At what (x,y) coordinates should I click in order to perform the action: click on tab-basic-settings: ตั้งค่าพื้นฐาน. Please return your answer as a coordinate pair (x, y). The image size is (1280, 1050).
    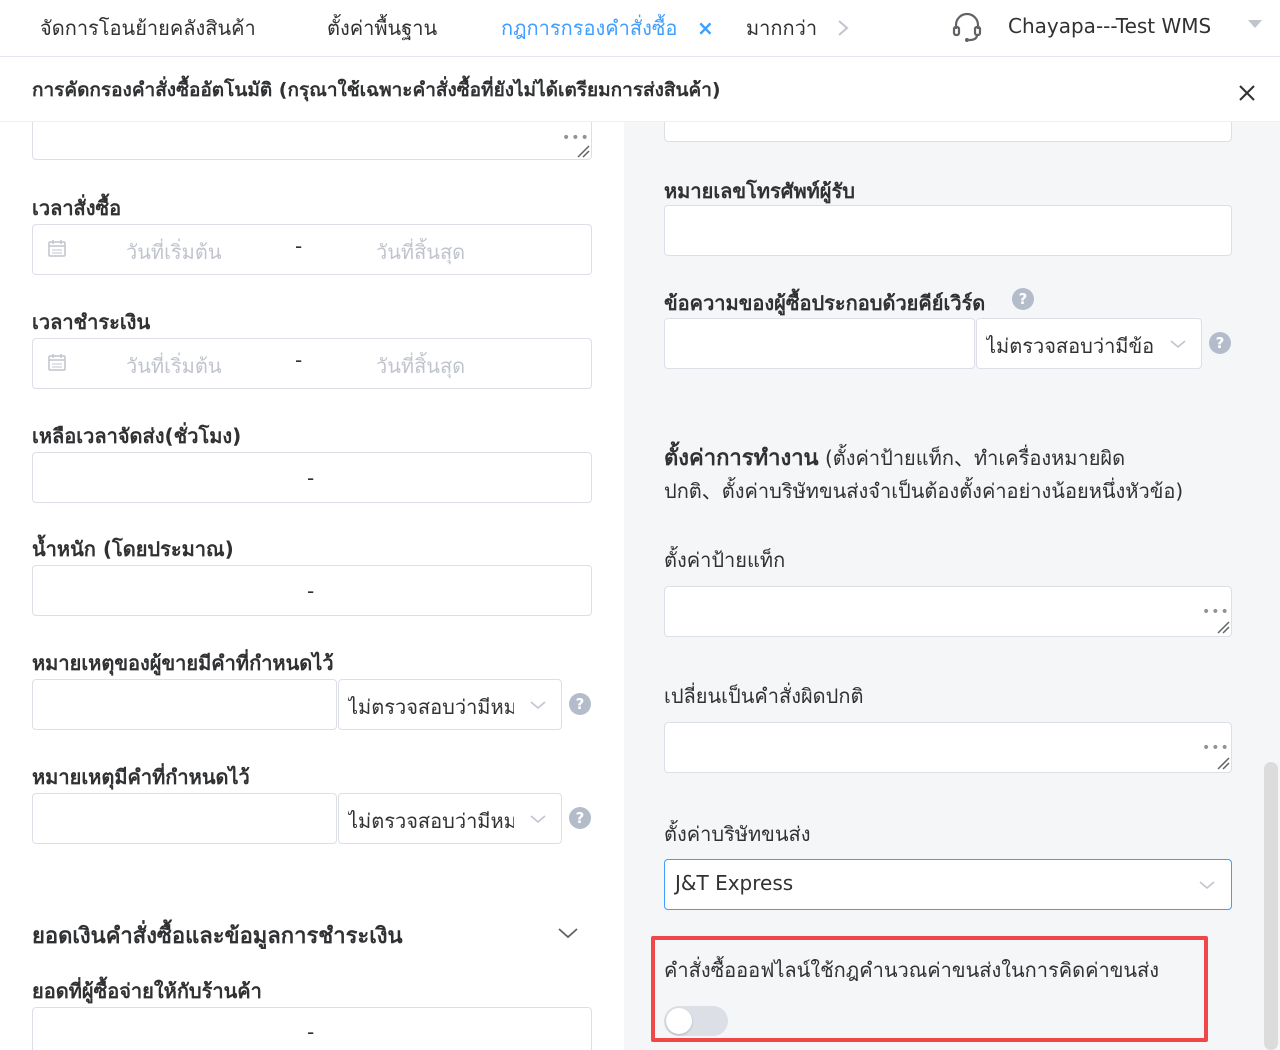
    Looking at the image, I should click on (382, 28).